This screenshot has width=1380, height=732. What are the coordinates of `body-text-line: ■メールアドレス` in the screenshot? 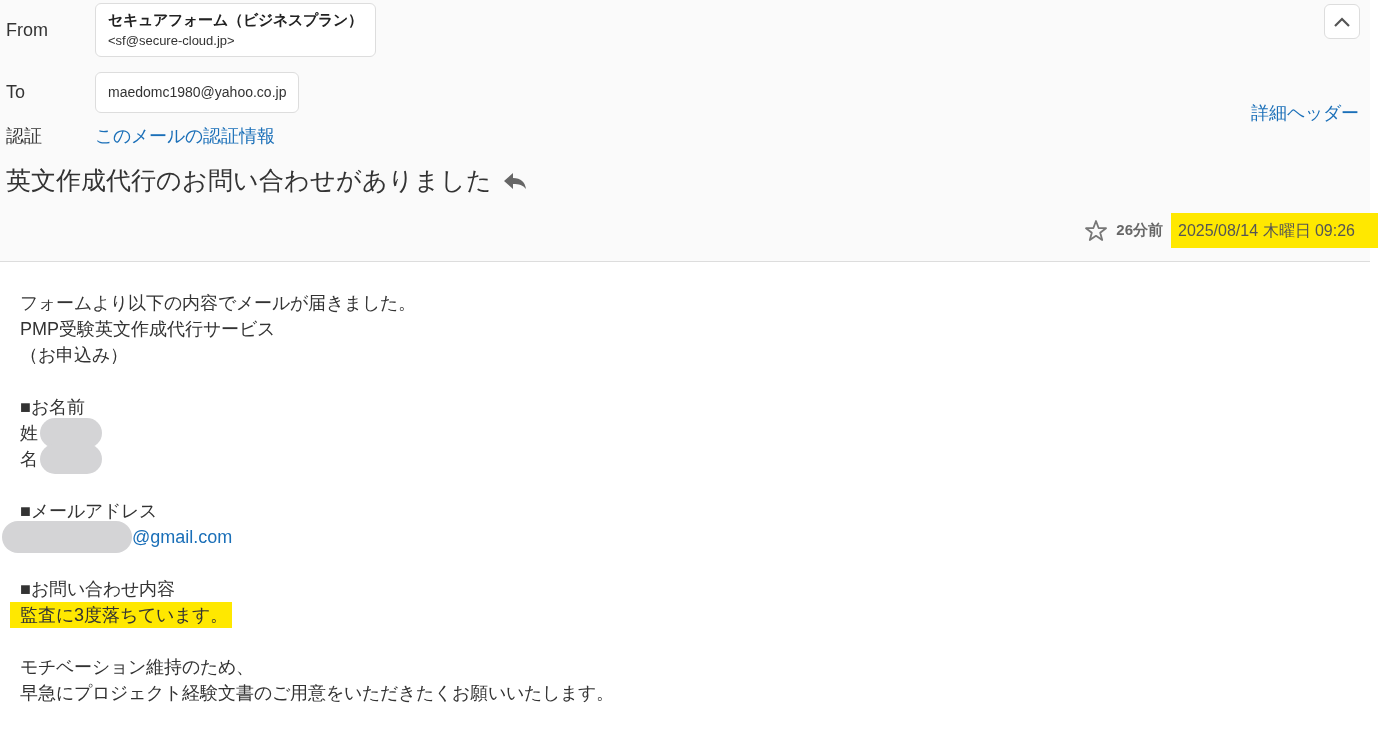 It's located at (88, 511).